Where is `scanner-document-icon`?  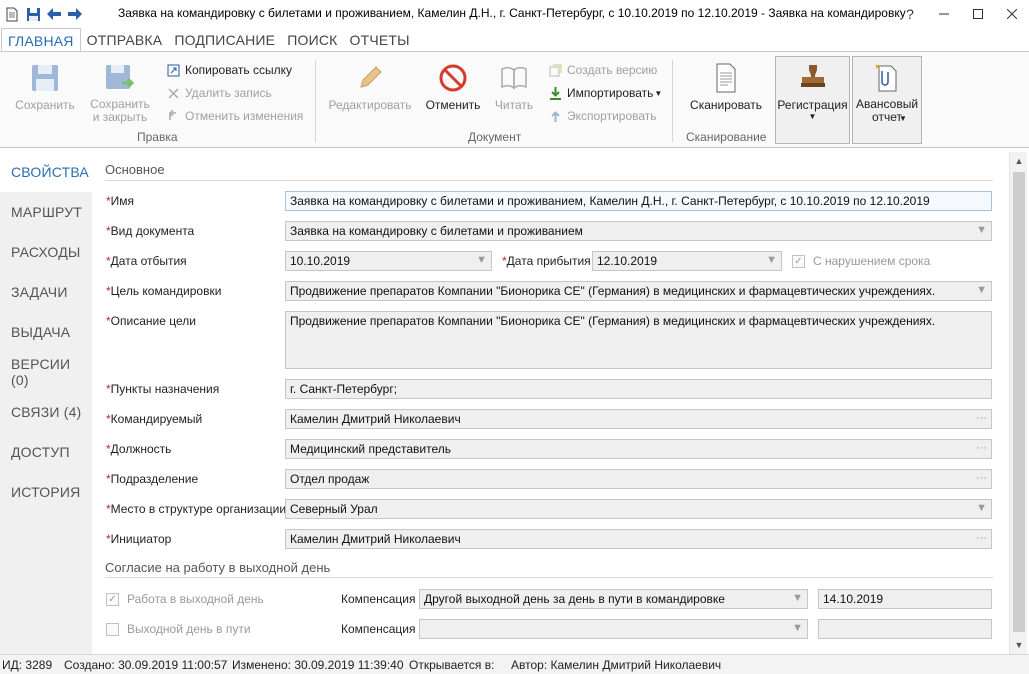
scanner-document-icon is located at coordinates (726, 78).